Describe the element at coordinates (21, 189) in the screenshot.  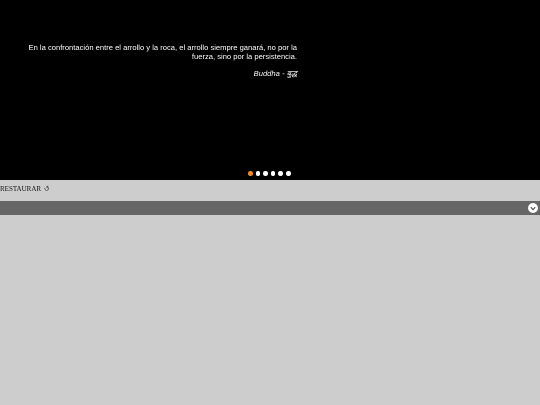
I see `restore-label: RESTAURAR` at that location.